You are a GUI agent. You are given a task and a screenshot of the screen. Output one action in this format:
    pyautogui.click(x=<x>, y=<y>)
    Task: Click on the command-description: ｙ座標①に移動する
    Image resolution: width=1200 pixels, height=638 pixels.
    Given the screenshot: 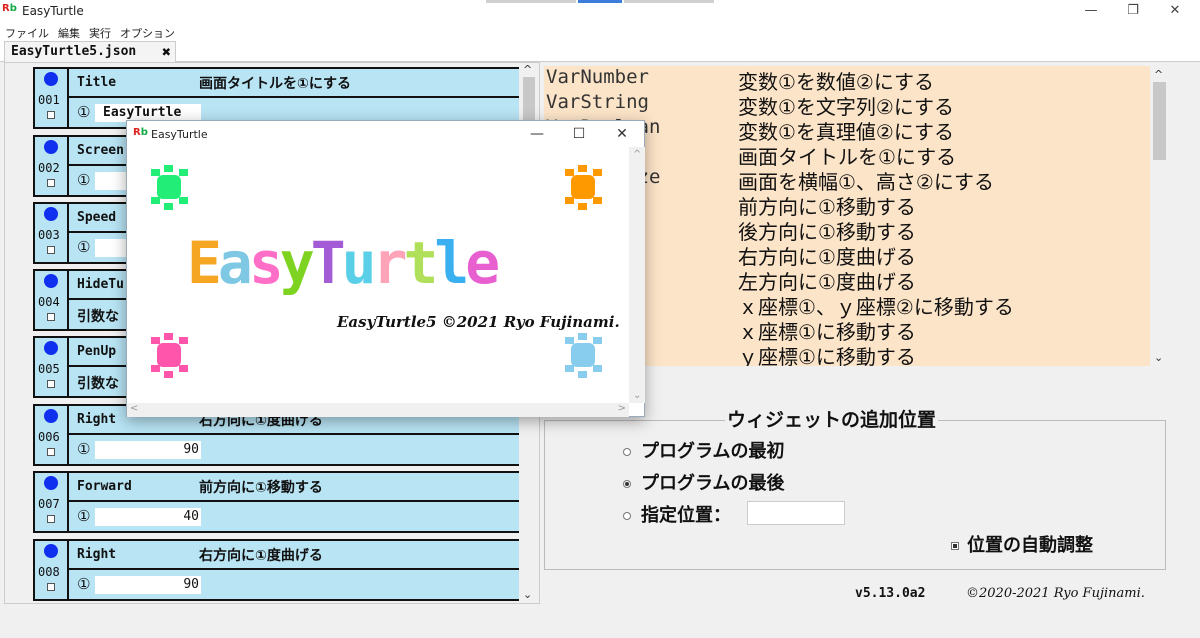 What is the action you would take?
    pyautogui.click(x=827, y=355)
    